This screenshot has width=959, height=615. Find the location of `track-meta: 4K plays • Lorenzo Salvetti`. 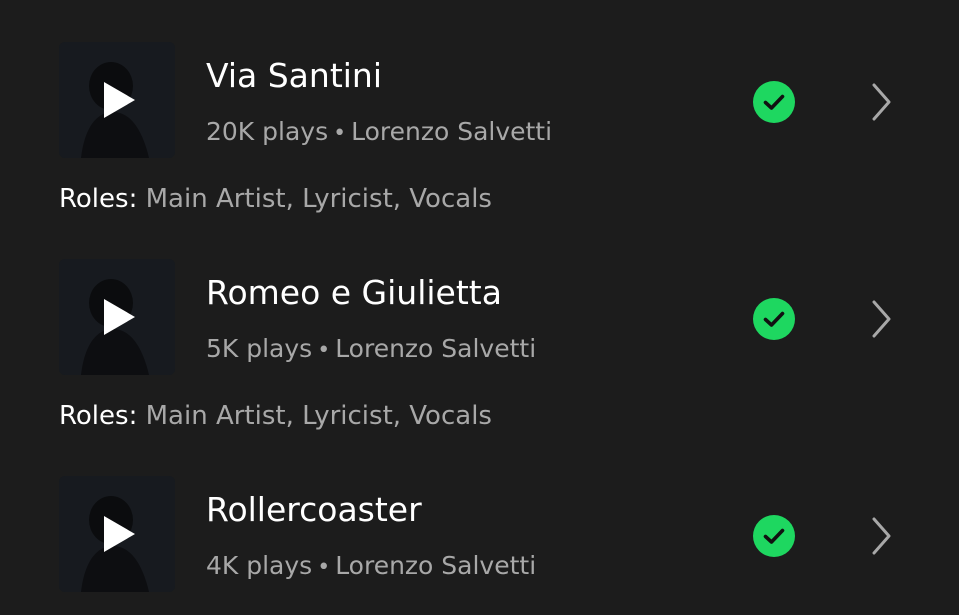

track-meta: 4K plays • Lorenzo Salvetti is located at coordinates (371, 565).